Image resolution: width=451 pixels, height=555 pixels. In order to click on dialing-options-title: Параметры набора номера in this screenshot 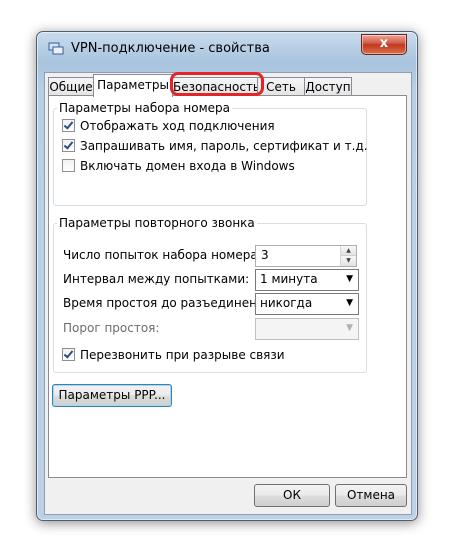, I will do `click(144, 108)`.